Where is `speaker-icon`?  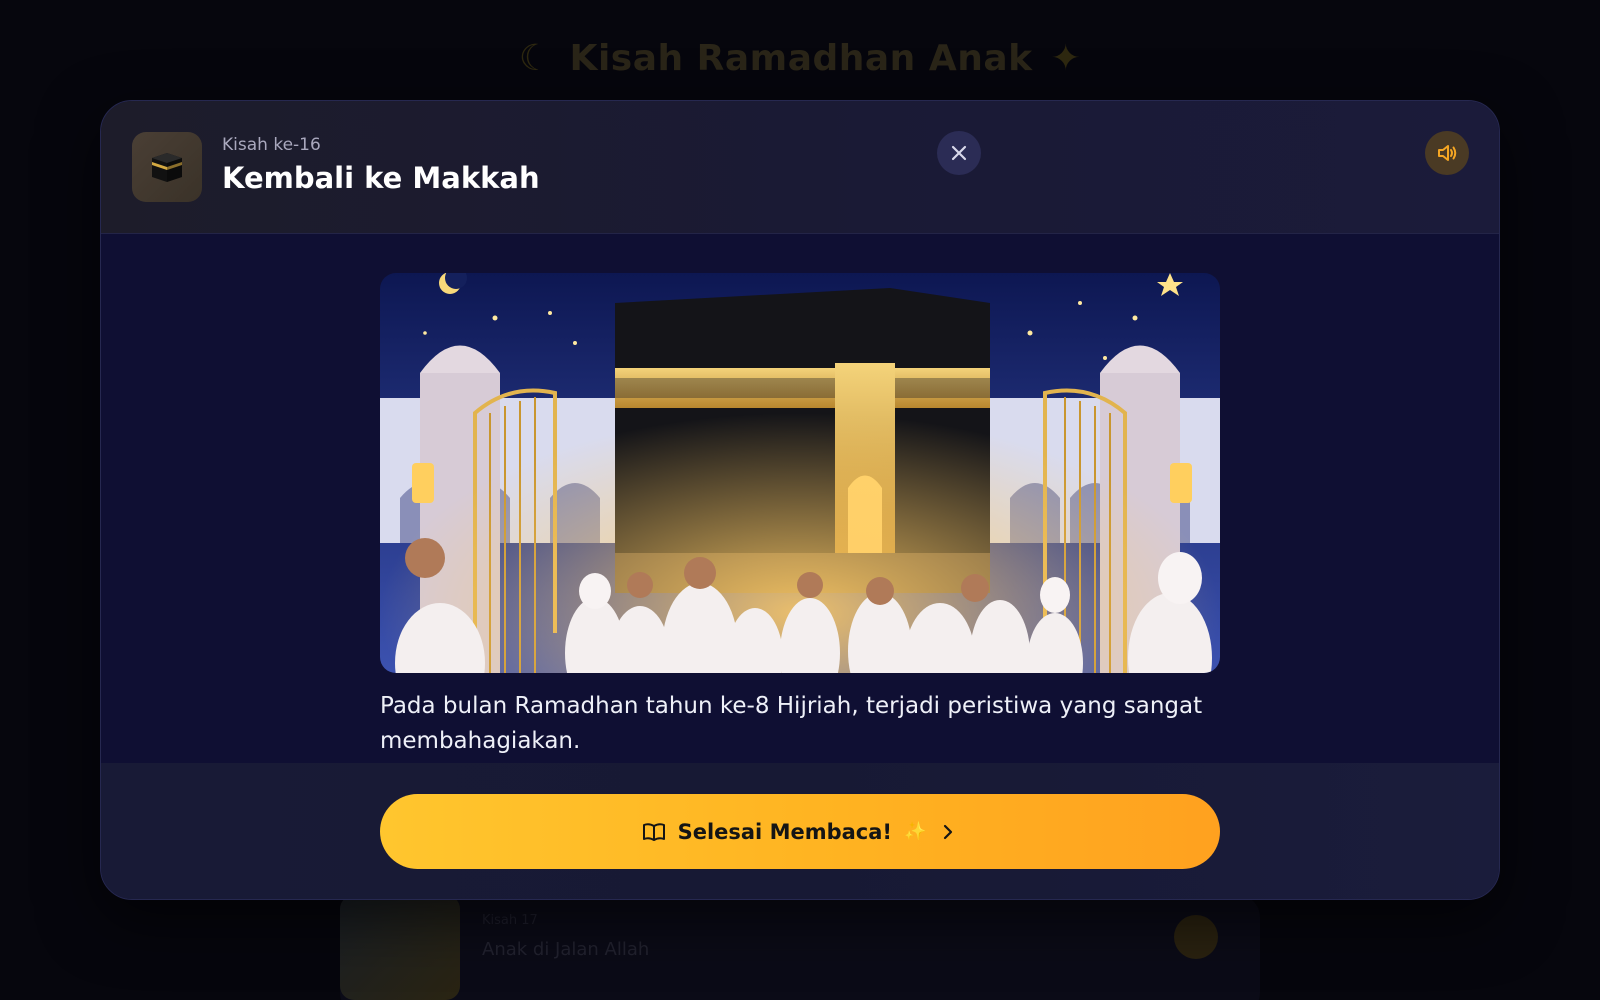
speaker-icon is located at coordinates (1447, 153).